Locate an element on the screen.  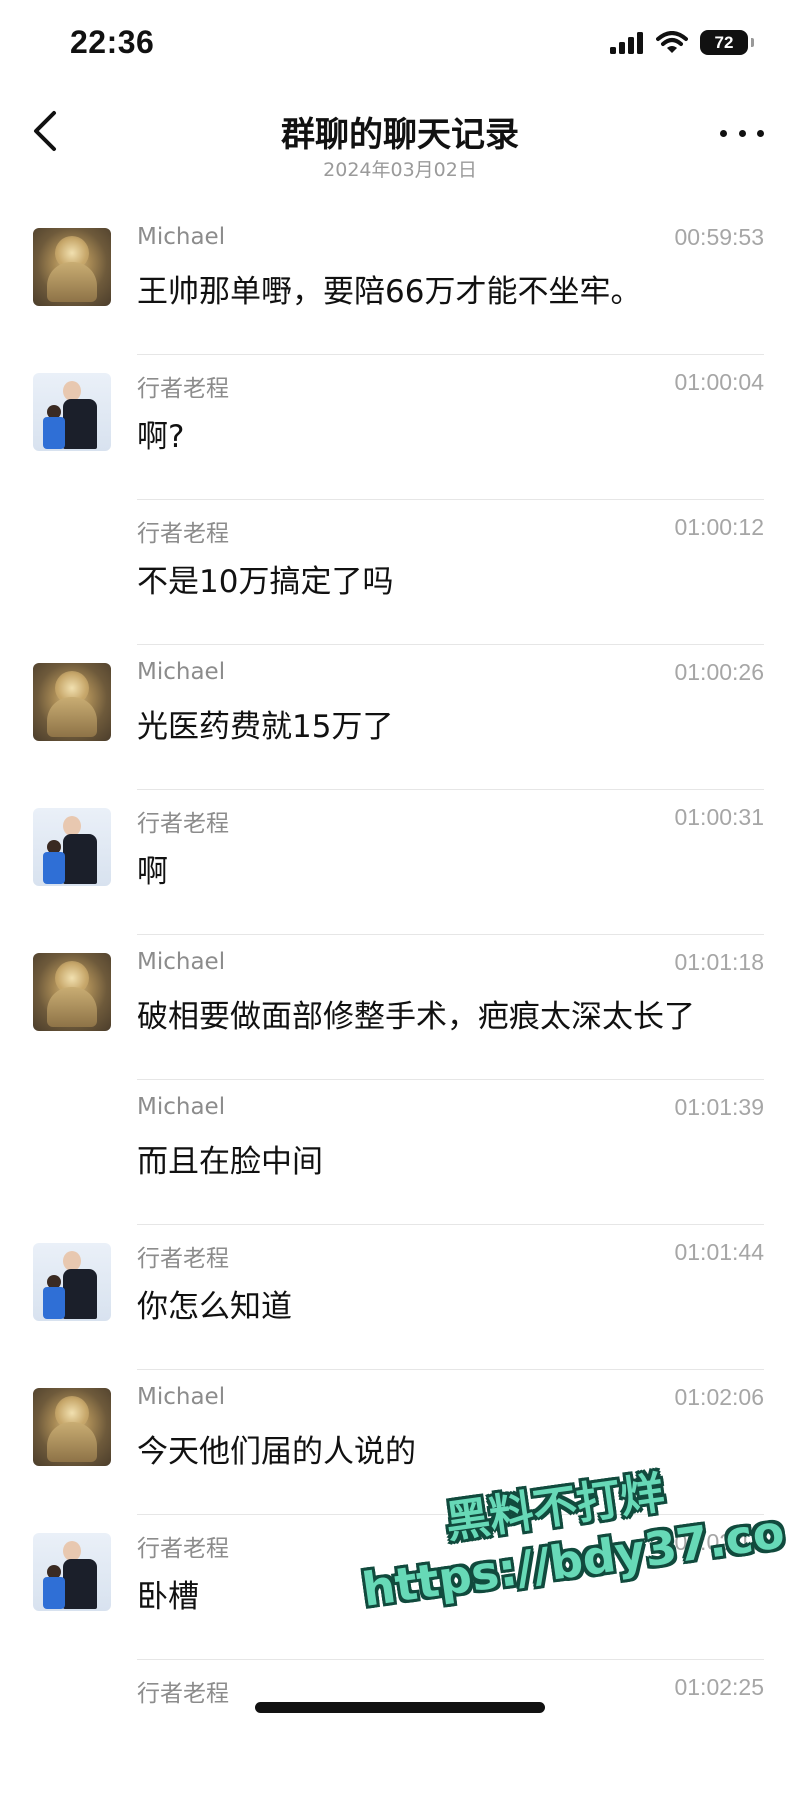
message-time: 01:01:44 is located at coordinates (719, 1252).